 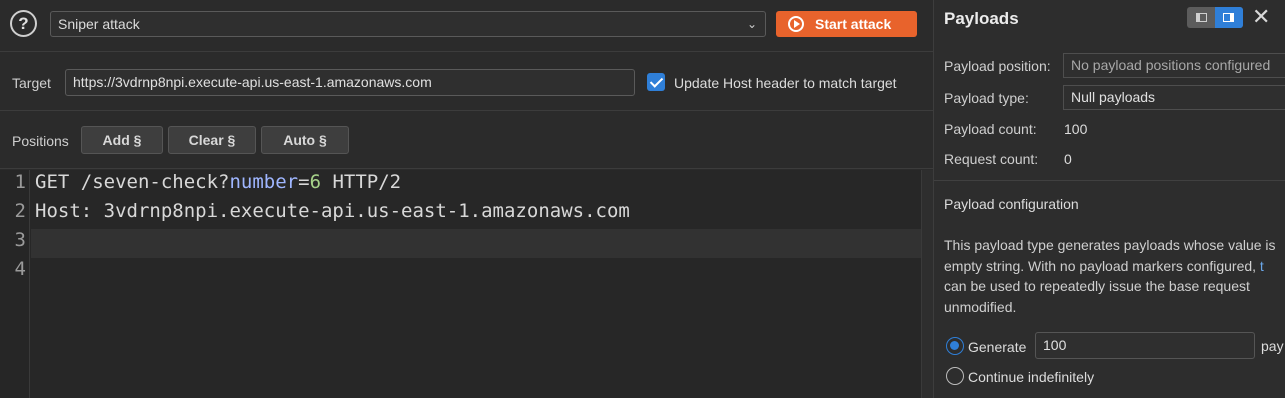 I want to click on payload-count-label: Payload count:, so click(x=990, y=129).